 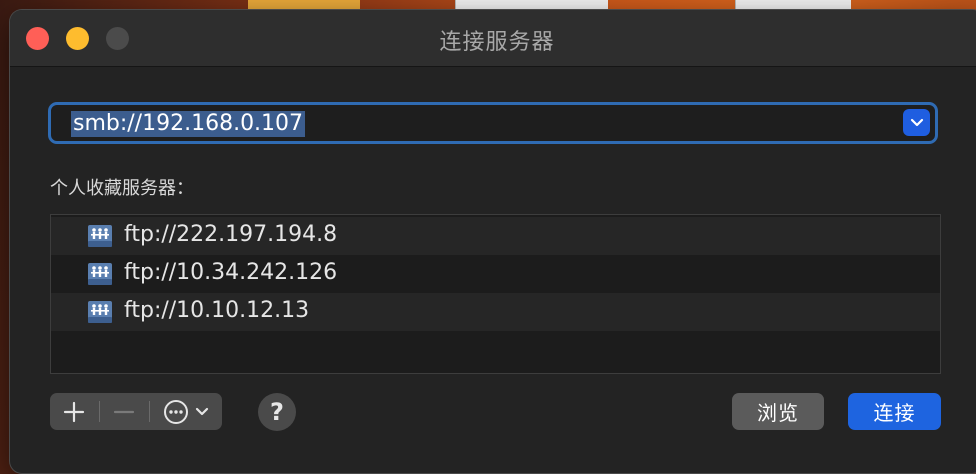 I want to click on plus-icon, so click(x=74, y=411).